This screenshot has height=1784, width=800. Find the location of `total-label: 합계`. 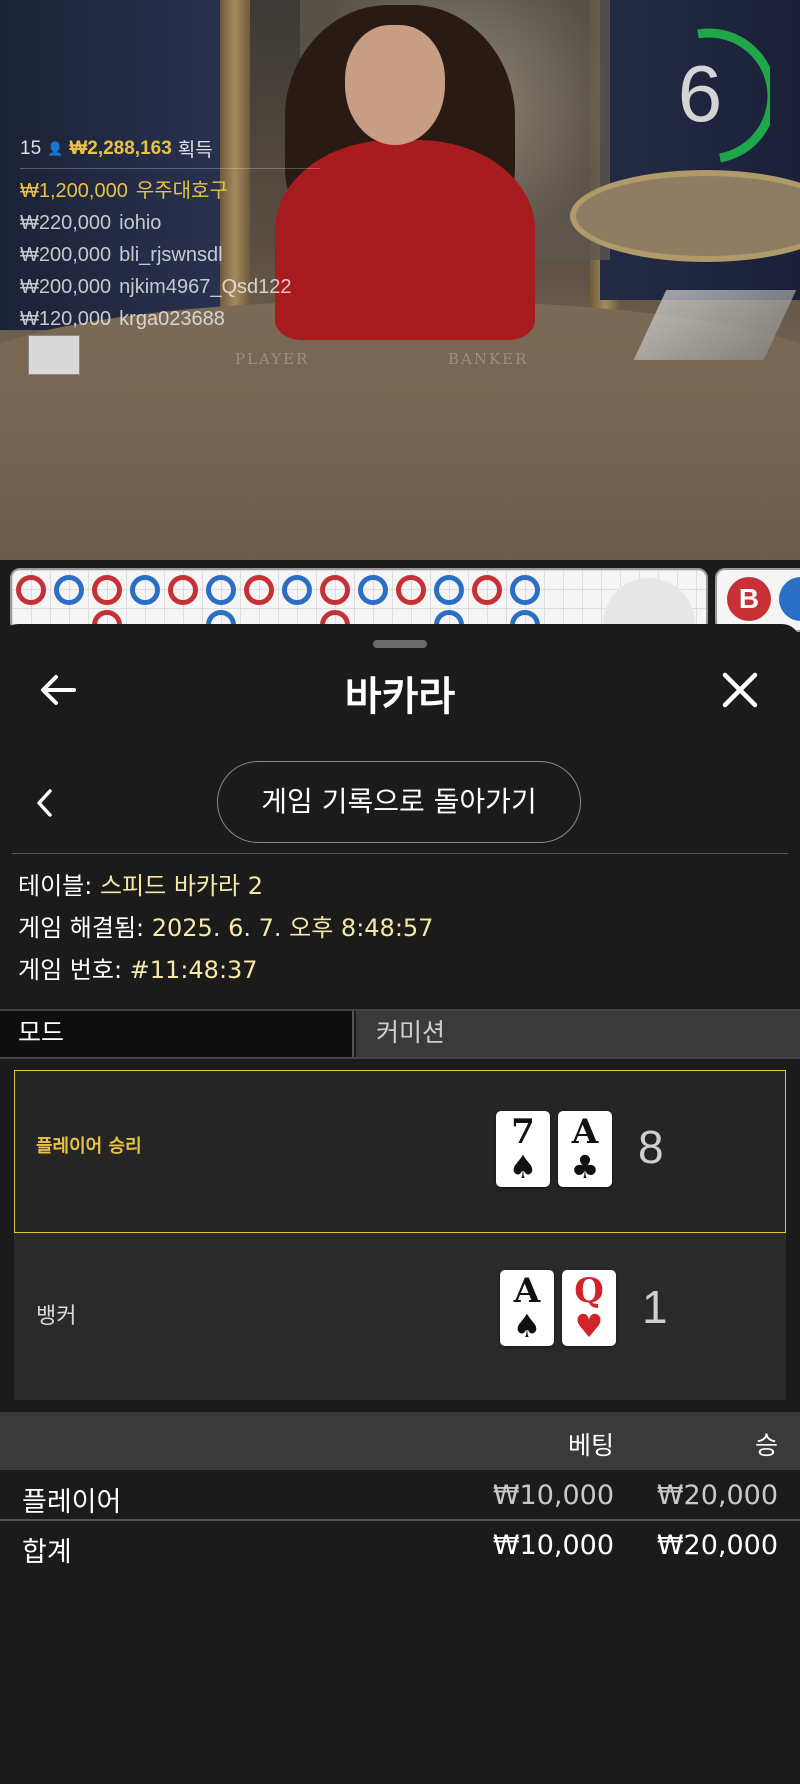

total-label: 합계 is located at coordinates (47, 1552).